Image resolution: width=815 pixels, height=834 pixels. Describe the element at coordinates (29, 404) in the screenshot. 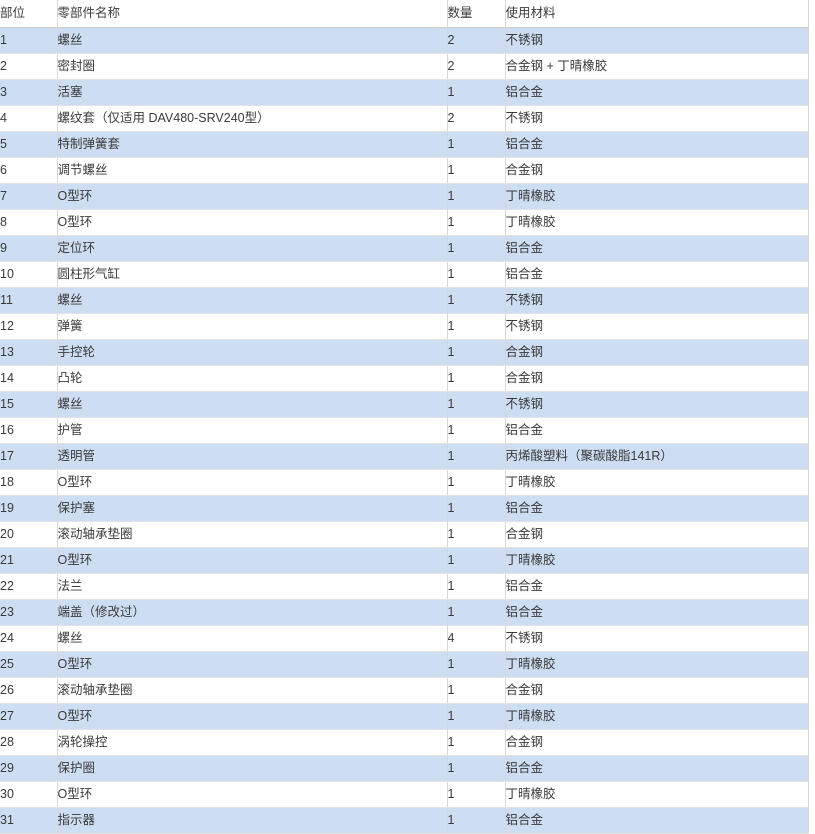

I see `cell-position: 15` at that location.